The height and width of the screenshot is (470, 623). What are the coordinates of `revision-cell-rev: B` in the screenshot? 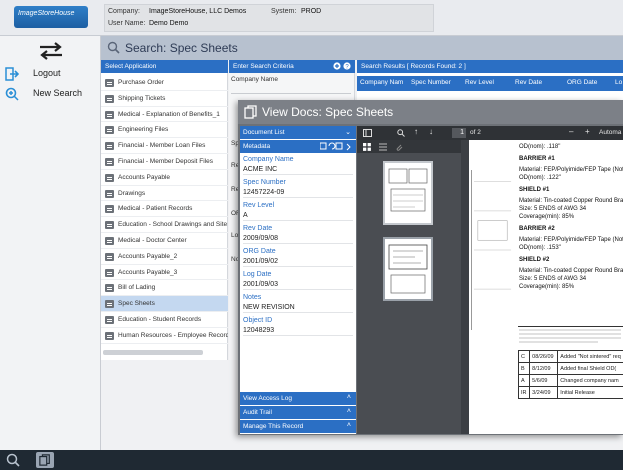 It's located at (524, 368).